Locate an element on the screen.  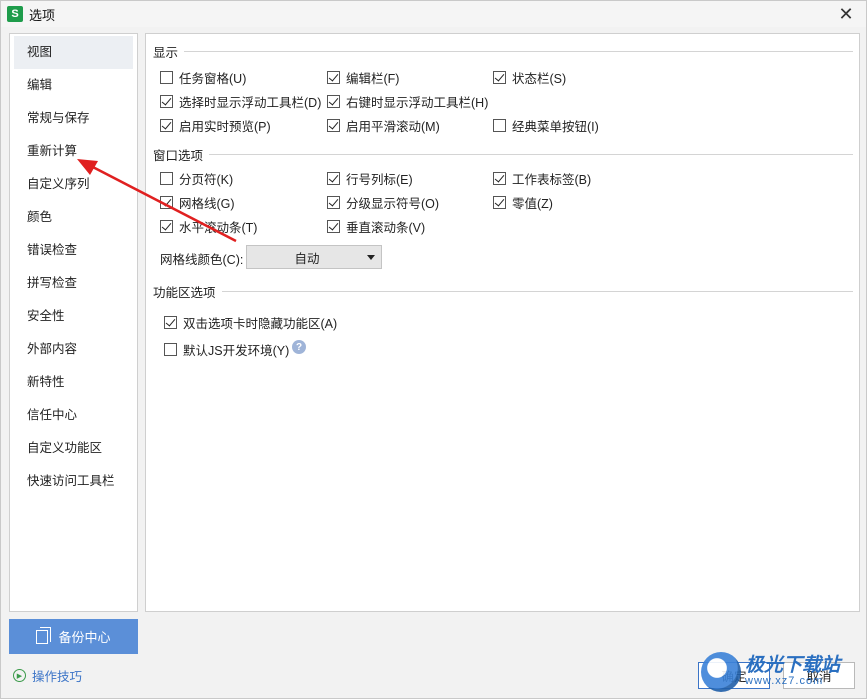
checkbox-page-break: 分页符(K) is located at coordinates (196, 178).